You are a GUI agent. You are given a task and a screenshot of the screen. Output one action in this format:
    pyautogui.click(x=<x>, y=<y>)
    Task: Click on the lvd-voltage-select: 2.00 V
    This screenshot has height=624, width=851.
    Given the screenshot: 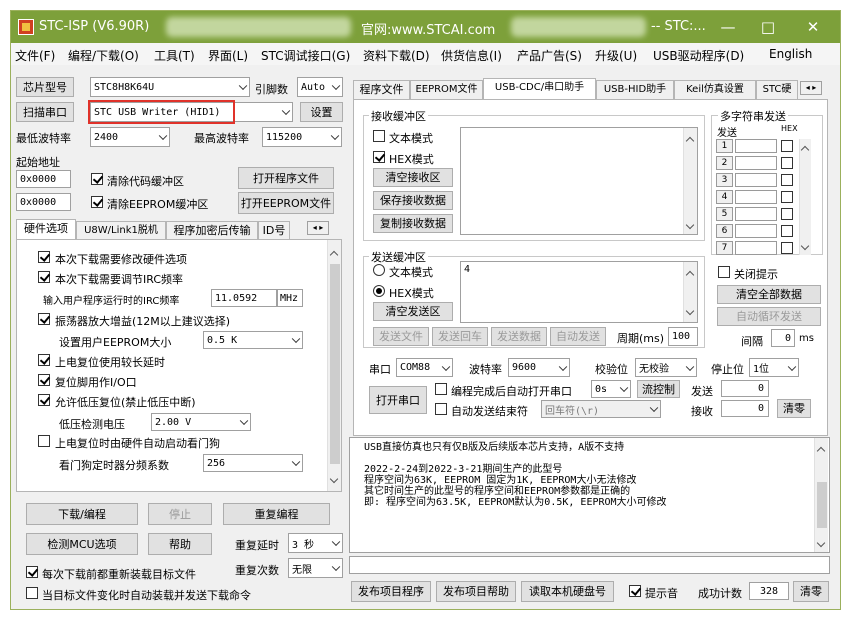 What is the action you would take?
    pyautogui.click(x=201, y=422)
    